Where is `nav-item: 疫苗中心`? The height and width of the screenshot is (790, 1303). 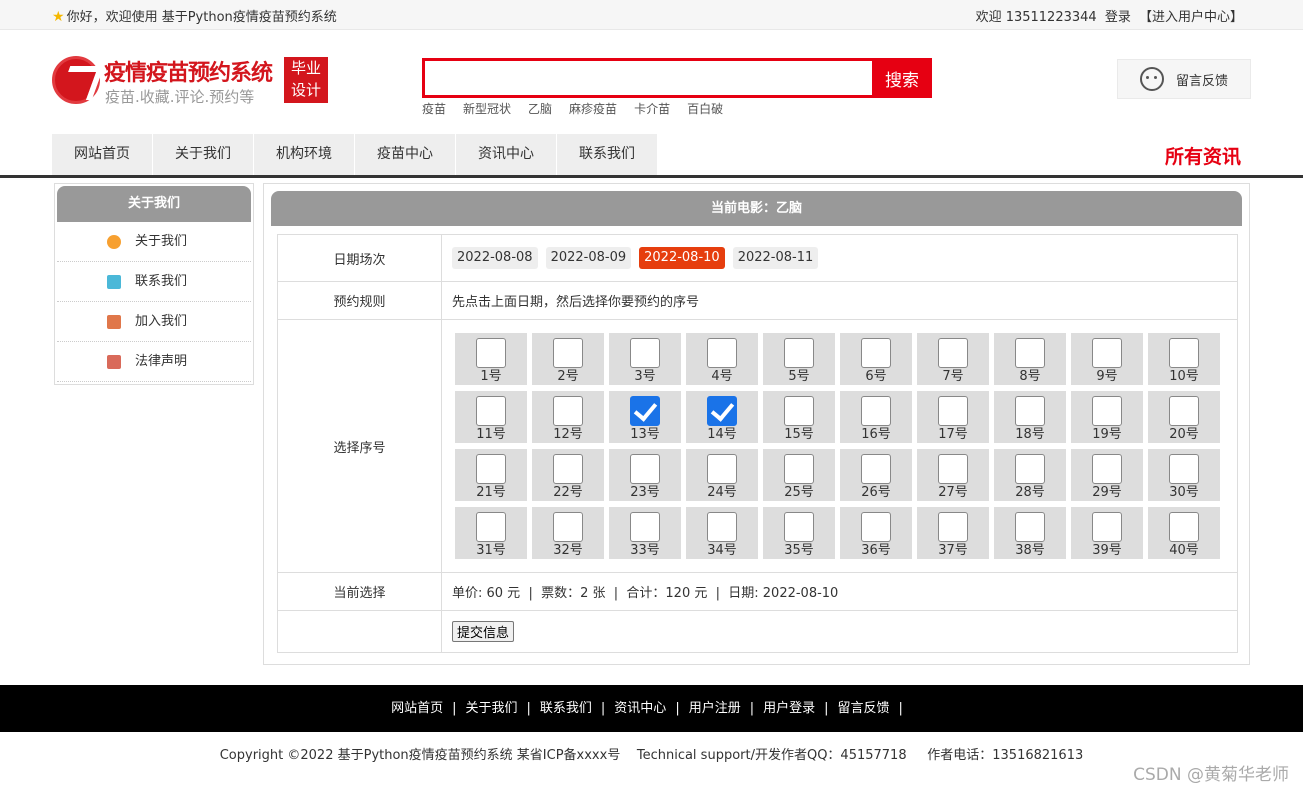
nav-item: 疫苗中心 is located at coordinates (405, 154).